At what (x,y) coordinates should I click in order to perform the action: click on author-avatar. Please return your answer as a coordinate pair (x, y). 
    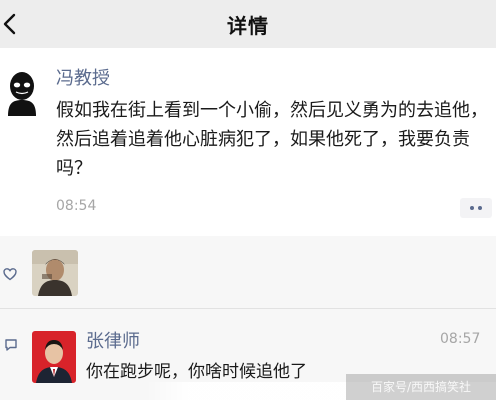
    Looking at the image, I should click on (22, 92).